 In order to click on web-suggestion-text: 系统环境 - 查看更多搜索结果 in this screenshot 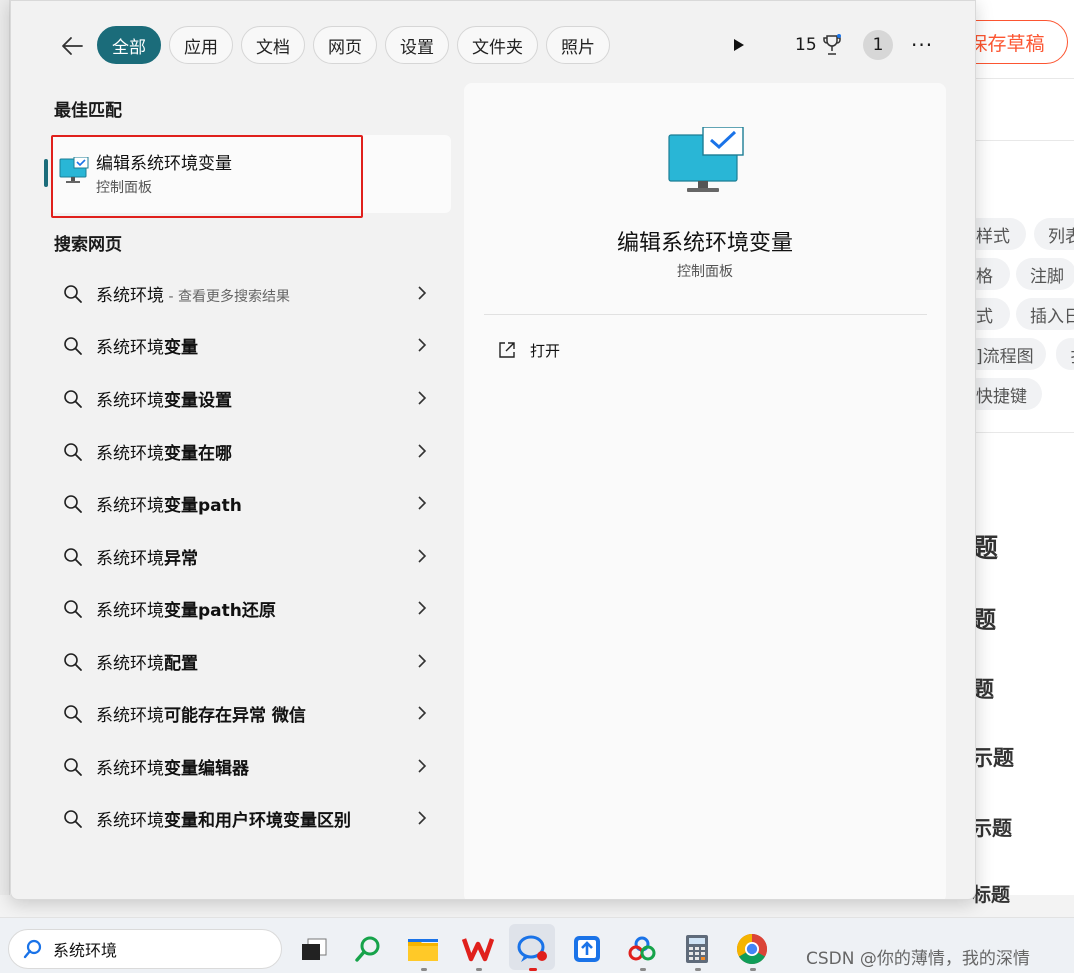, I will do `click(193, 293)`.